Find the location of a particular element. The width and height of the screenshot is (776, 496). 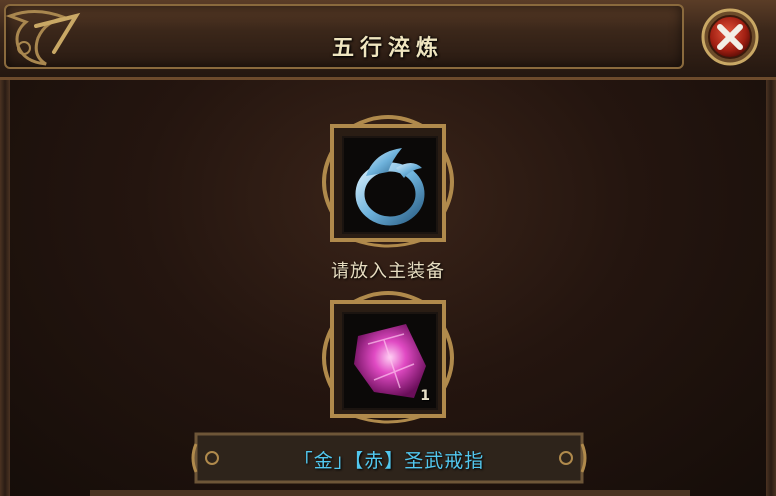

close-button is located at coordinates (729, 36).